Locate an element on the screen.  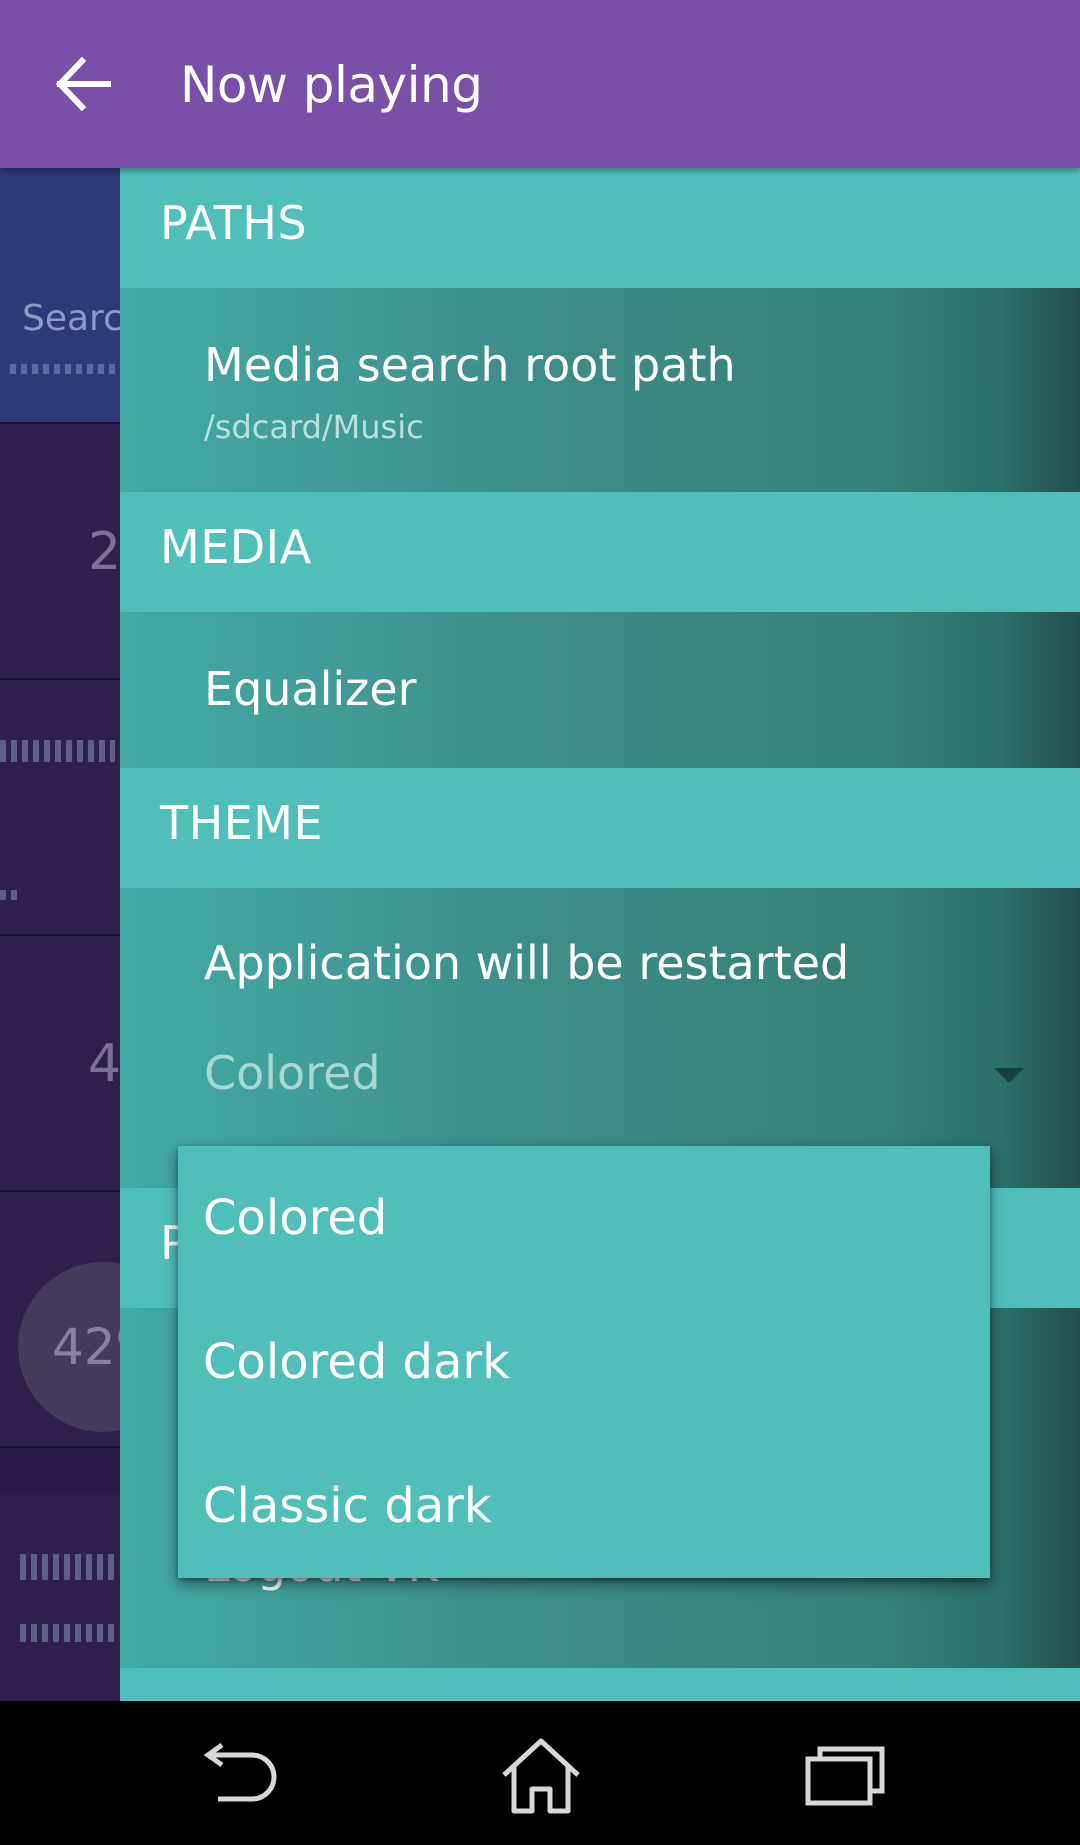
section-header-theme: THEME is located at coordinates (600, 828).